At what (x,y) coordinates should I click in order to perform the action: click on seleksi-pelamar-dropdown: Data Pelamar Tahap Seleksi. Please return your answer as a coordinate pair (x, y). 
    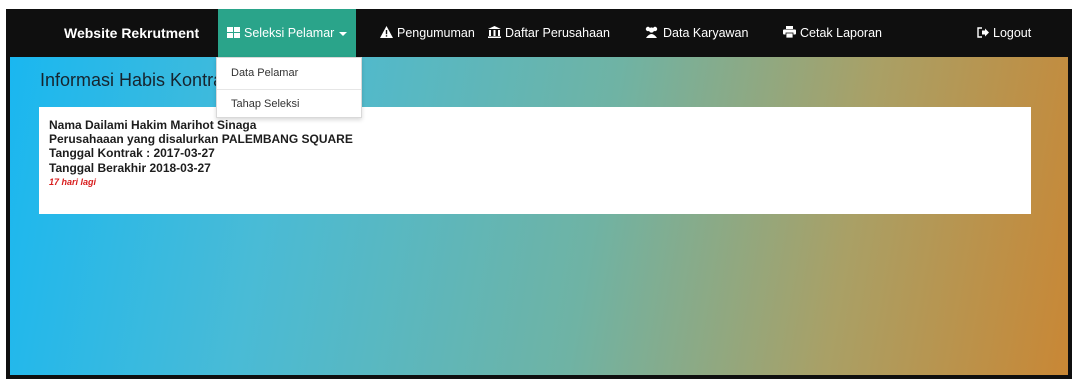
    Looking at the image, I should click on (289, 87).